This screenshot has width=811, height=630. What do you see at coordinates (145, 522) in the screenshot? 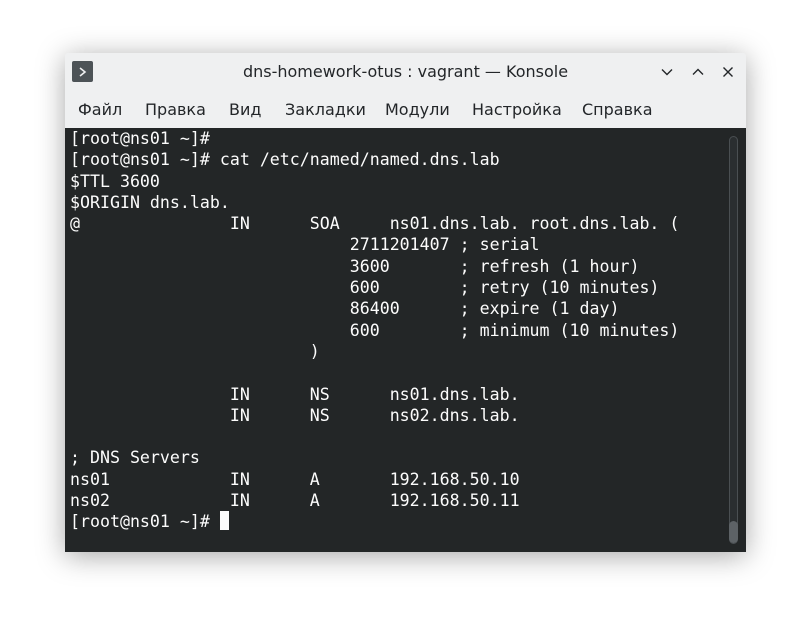
I see `shell-prompt: [root@ns01 ~]#` at bounding box center [145, 522].